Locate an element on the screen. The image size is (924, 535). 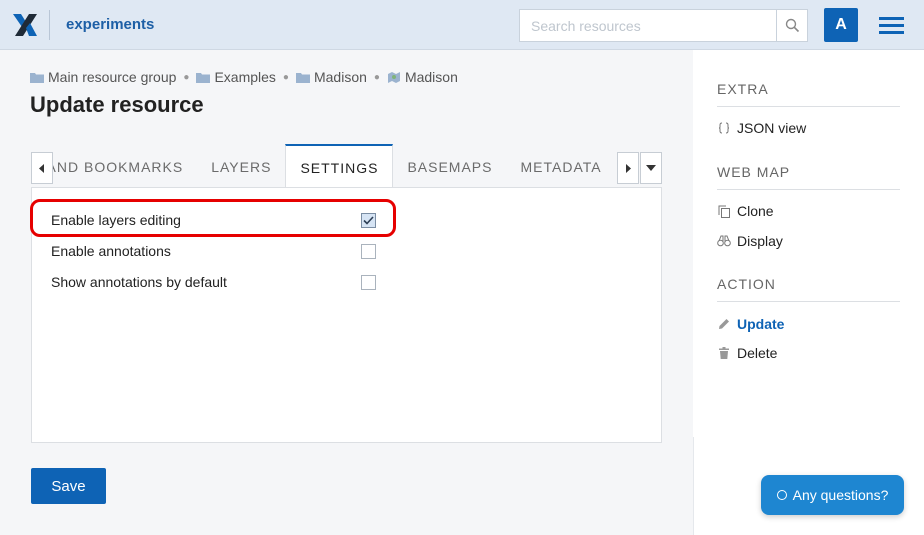
sidebar-item-delete: Delete is located at coordinates (747, 353).